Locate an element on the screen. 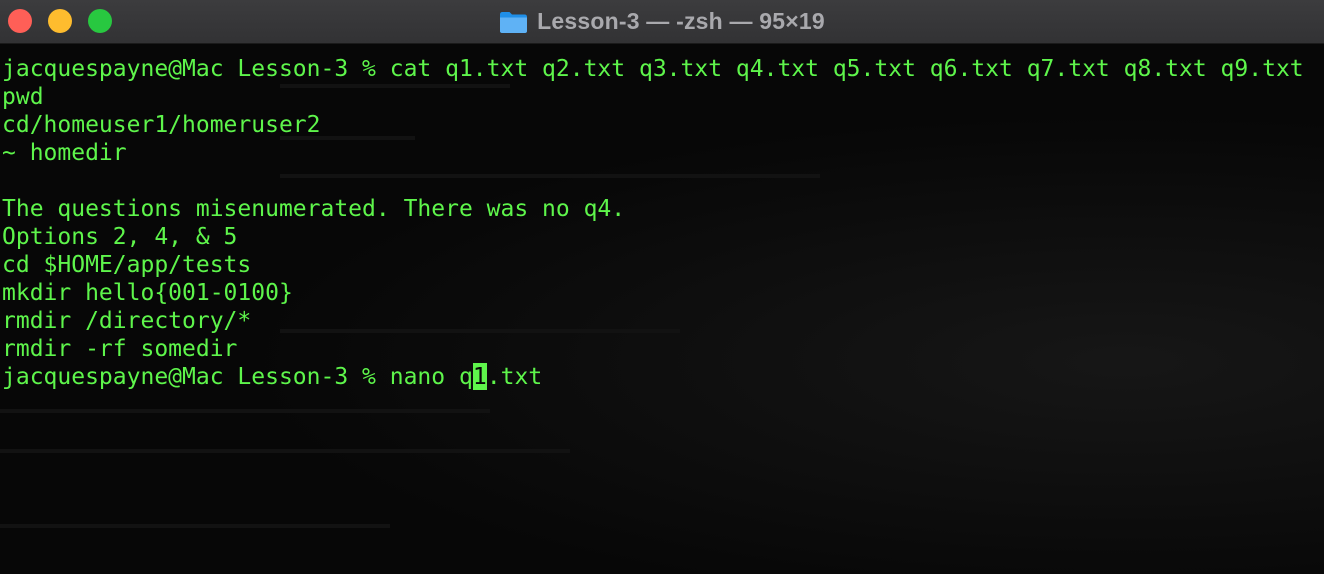  terminal-line: cd/homeuser1/homeruser2 is located at coordinates (161, 125).